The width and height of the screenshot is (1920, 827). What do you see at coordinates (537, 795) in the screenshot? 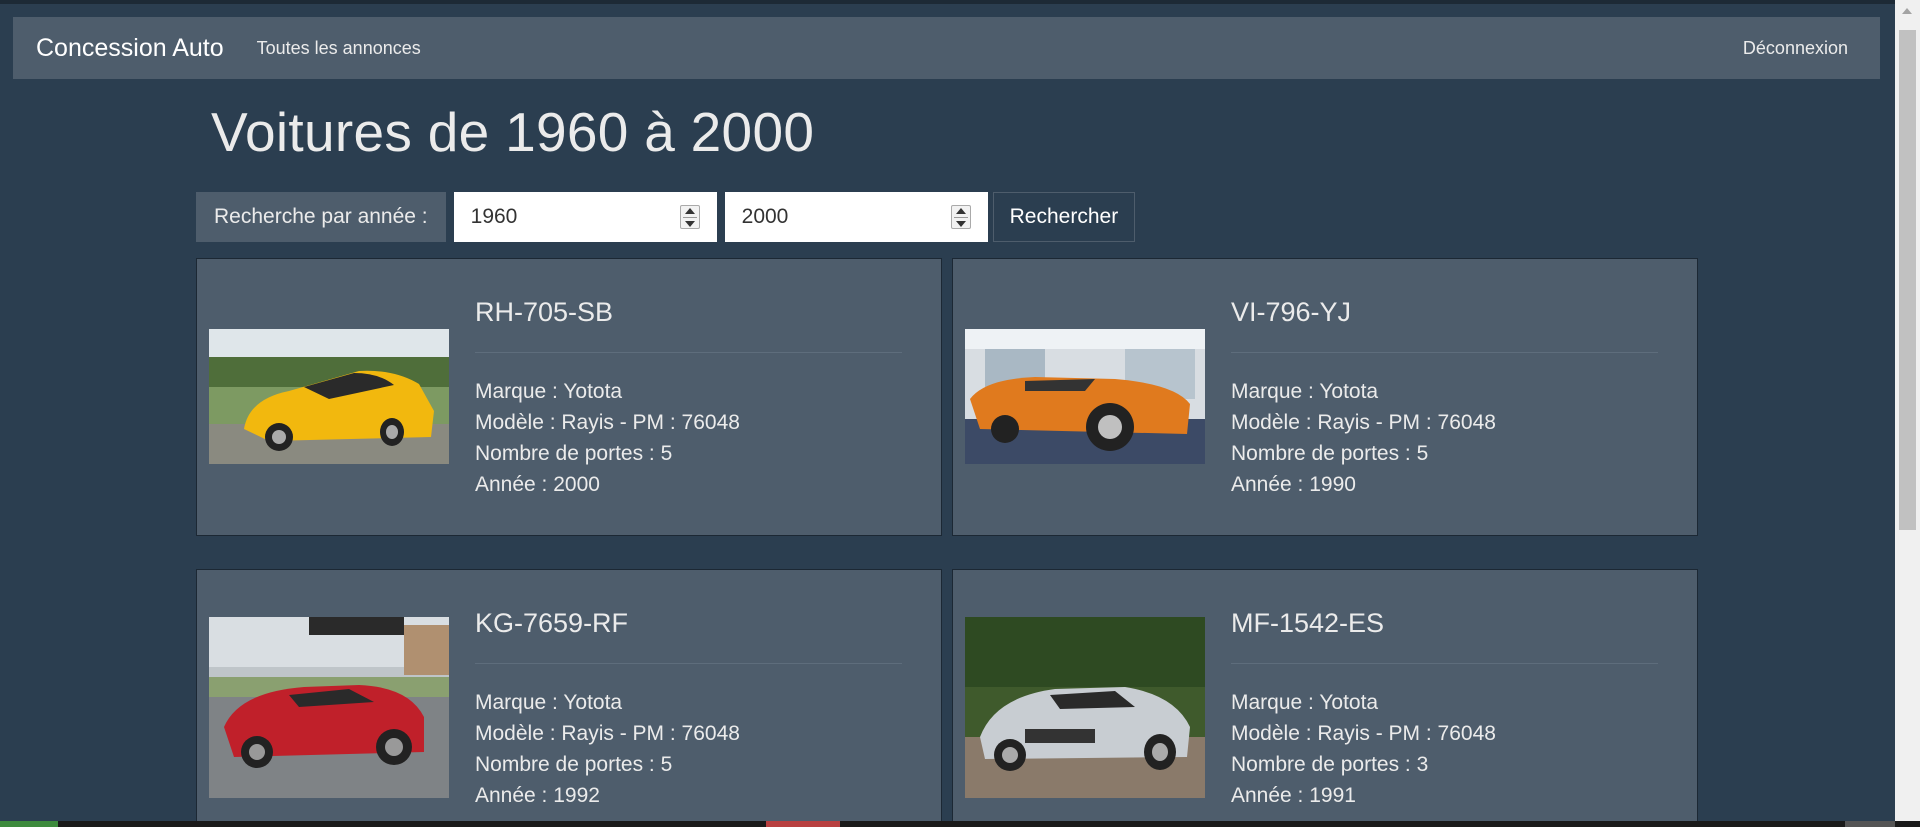
I see `car-year: Année : 1992` at bounding box center [537, 795].